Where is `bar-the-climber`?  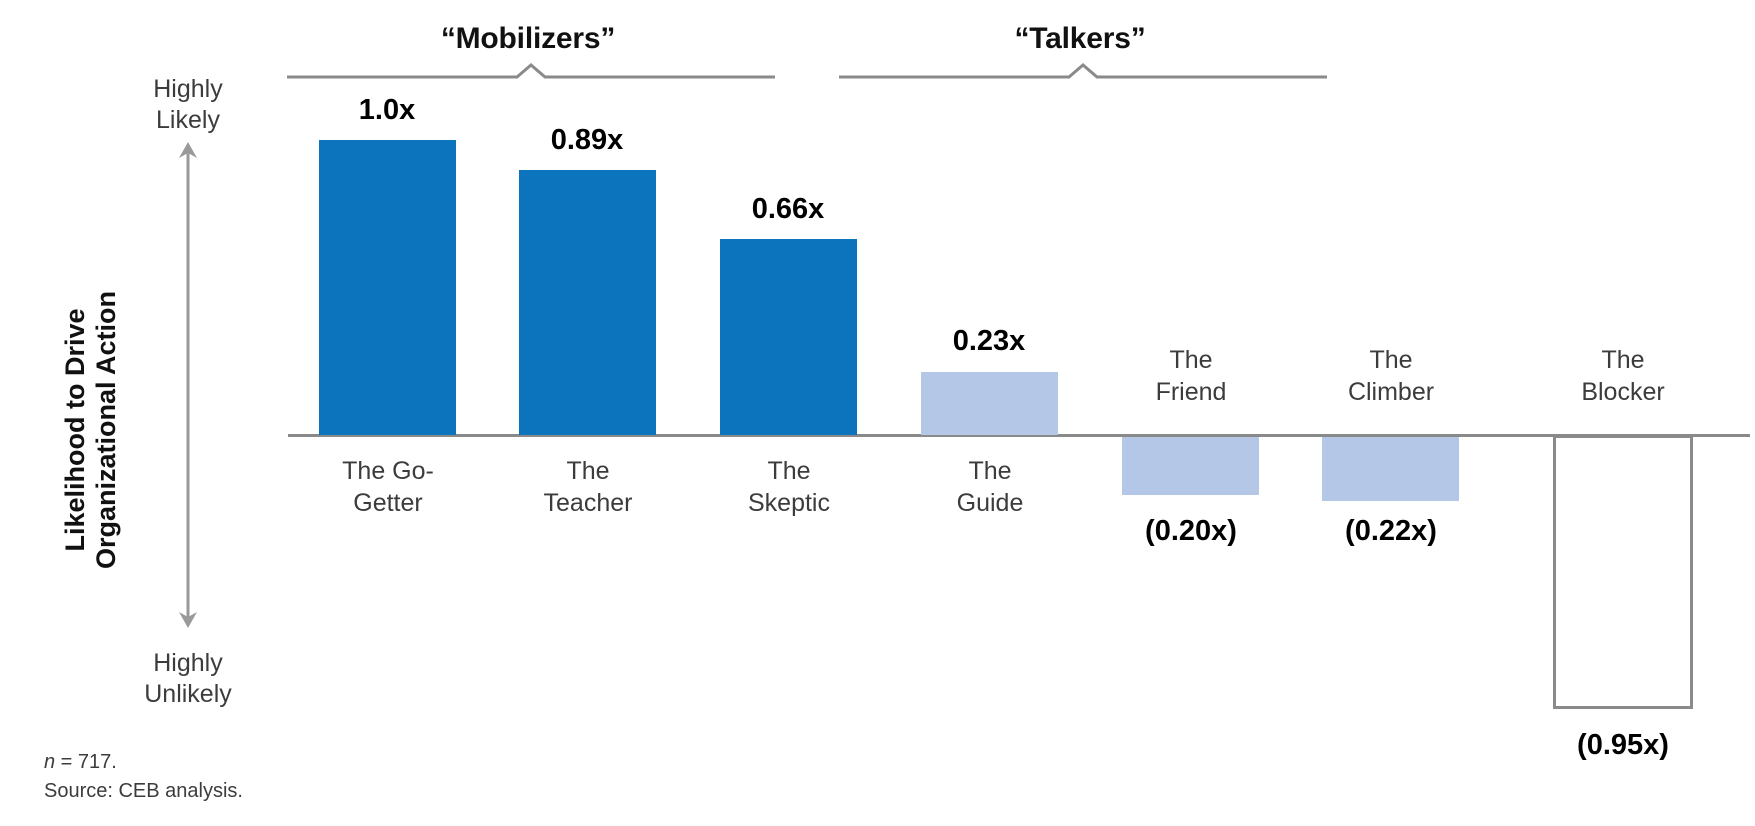
bar-the-climber is located at coordinates (1390, 469).